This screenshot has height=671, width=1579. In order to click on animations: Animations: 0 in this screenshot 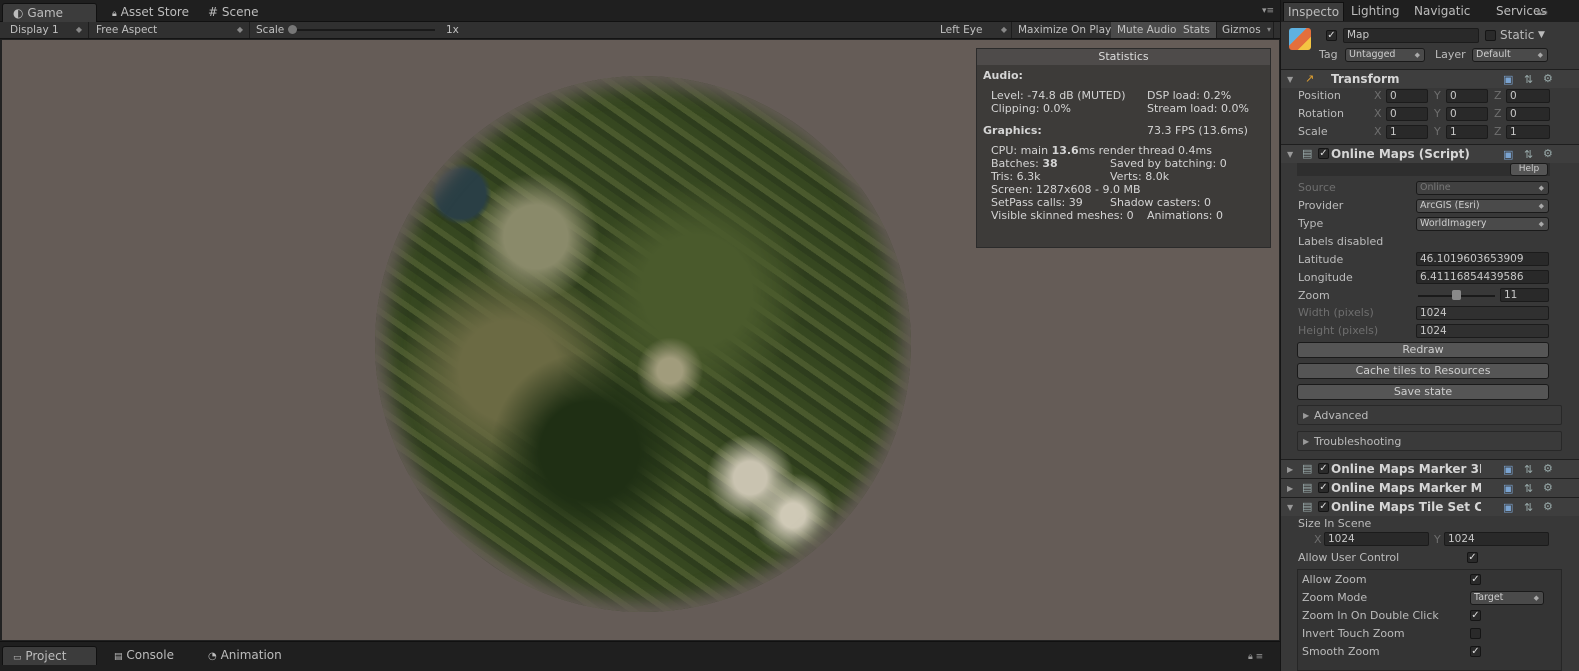, I will do `click(1185, 215)`.